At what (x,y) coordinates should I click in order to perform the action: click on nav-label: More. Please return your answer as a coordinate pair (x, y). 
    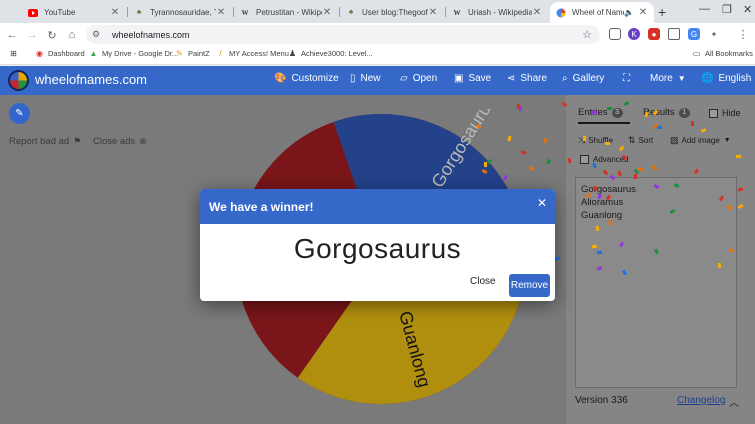
    Looking at the image, I should click on (661, 78).